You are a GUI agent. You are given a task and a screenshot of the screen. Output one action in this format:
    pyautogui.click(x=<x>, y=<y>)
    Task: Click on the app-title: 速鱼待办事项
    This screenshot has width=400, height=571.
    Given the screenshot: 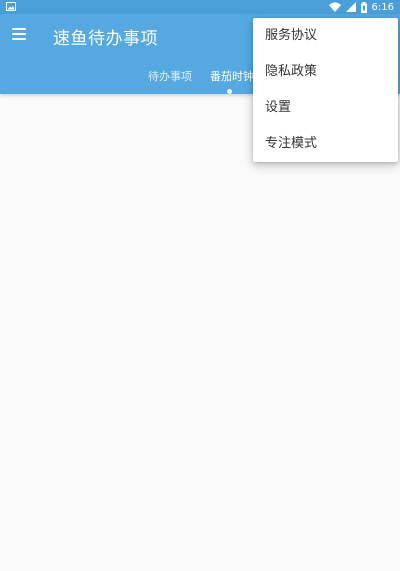 What is the action you would take?
    pyautogui.click(x=105, y=39)
    